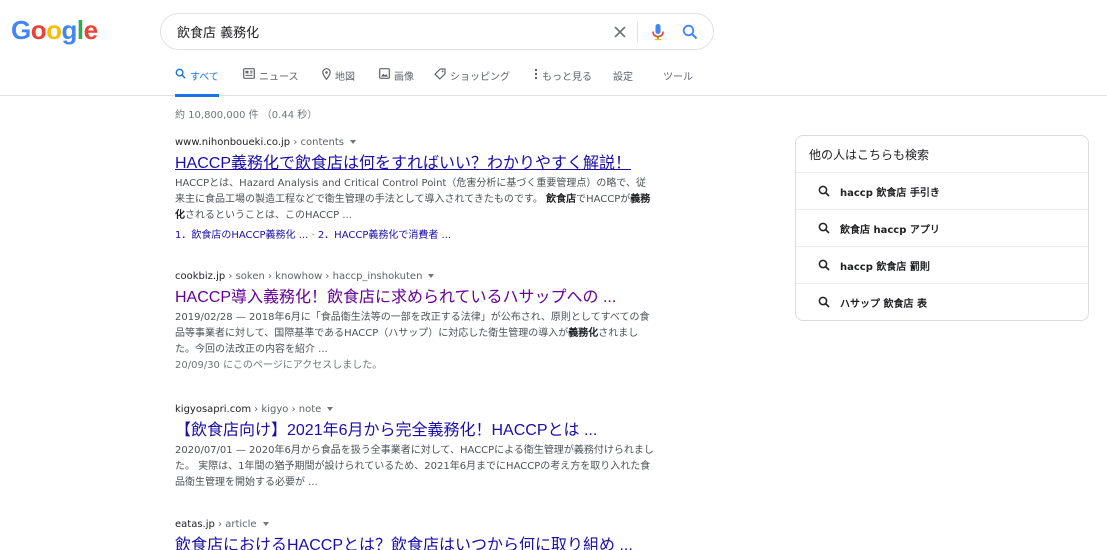  What do you see at coordinates (404, 77) in the screenshot?
I see `tab-label: 画像` at bounding box center [404, 77].